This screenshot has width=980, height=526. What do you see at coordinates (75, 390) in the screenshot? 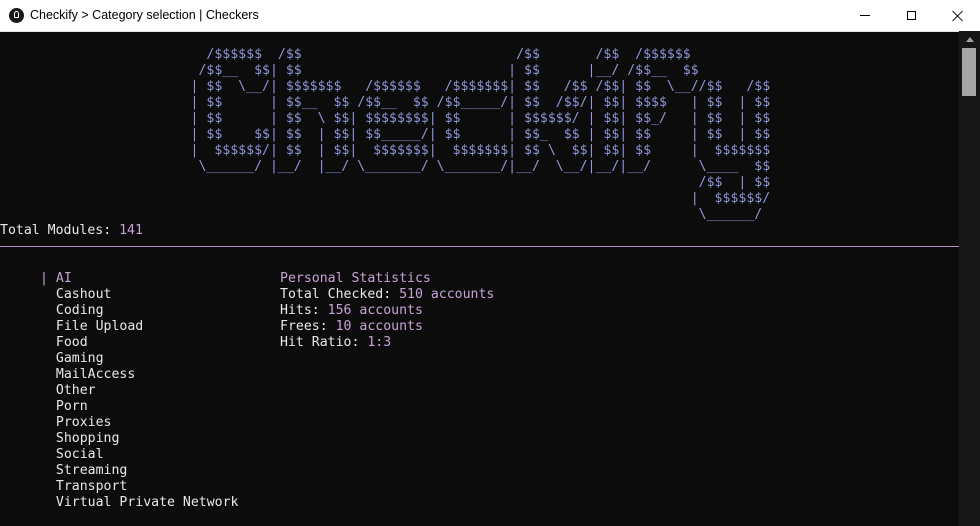
I see `category-label: Other` at bounding box center [75, 390].